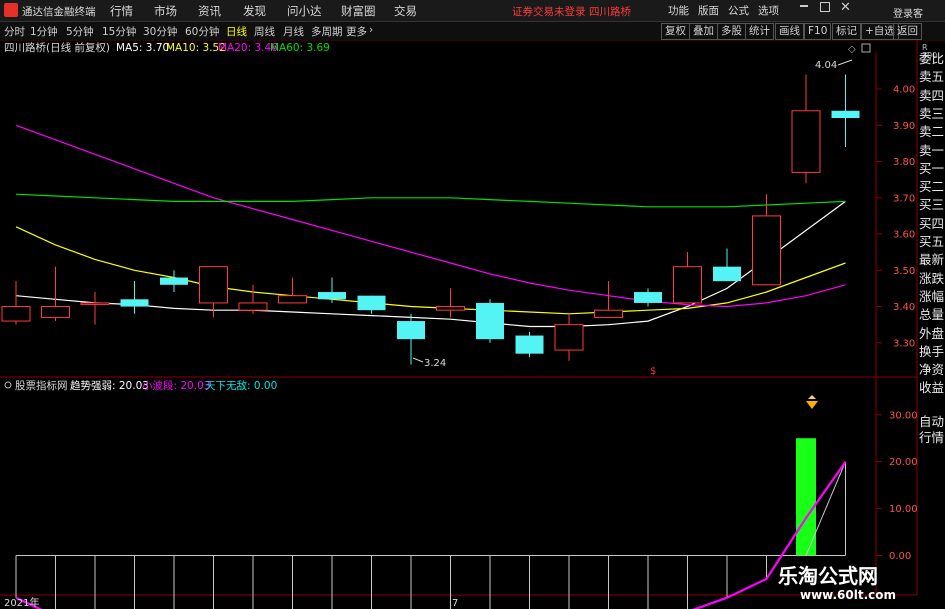  Describe the element at coordinates (866, 48) in the screenshot. I see `panel-expand-icon` at that location.